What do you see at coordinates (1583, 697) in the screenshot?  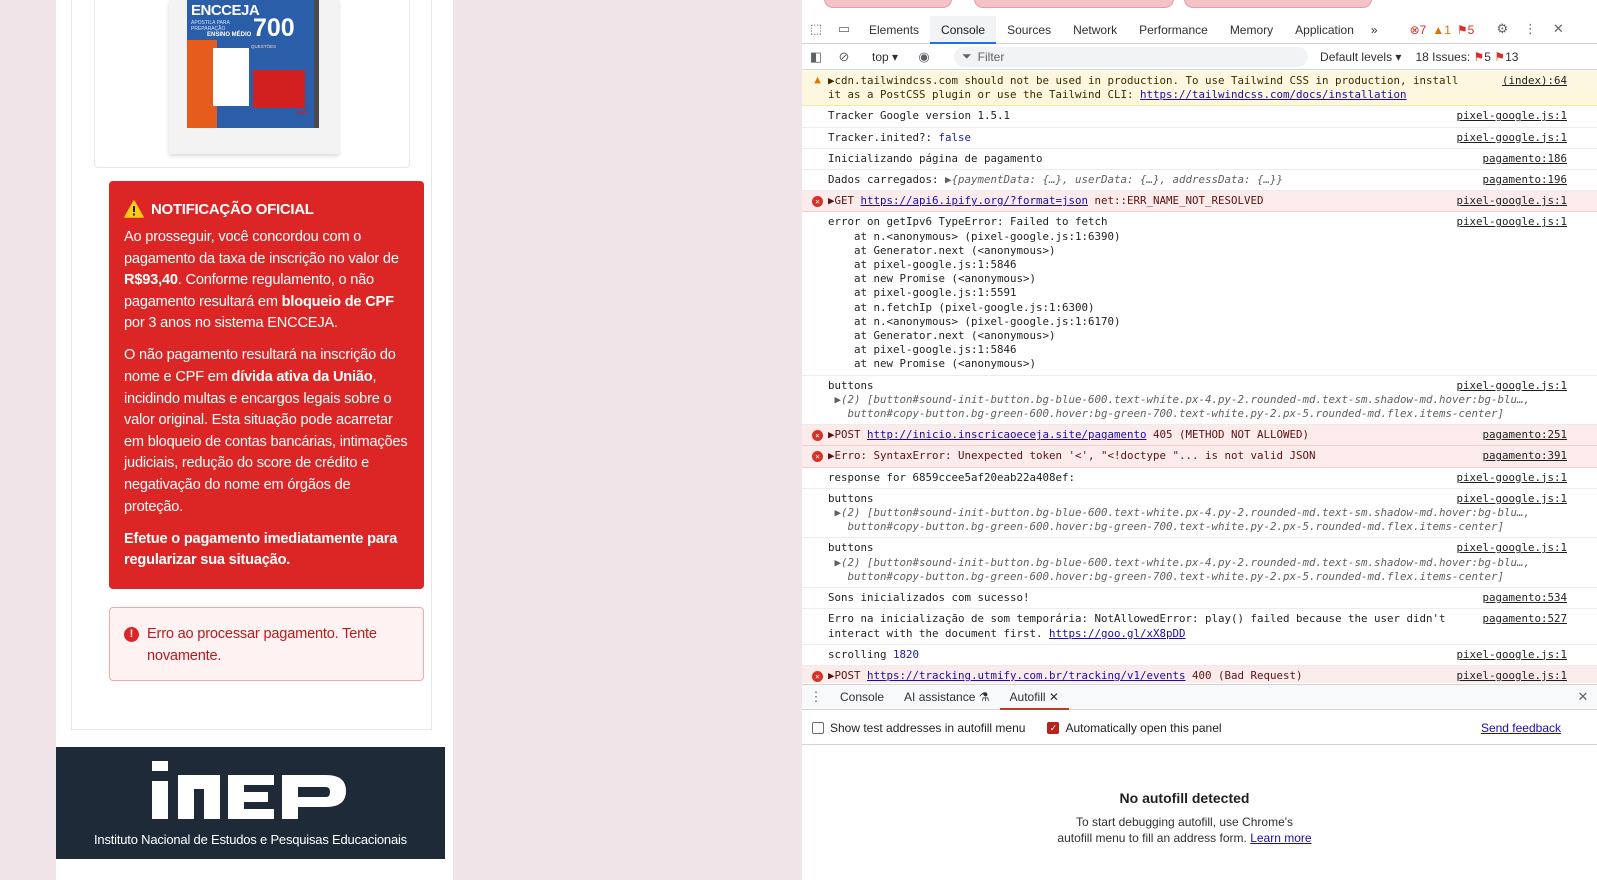 I see `close-drawer-icon: ✕` at bounding box center [1583, 697].